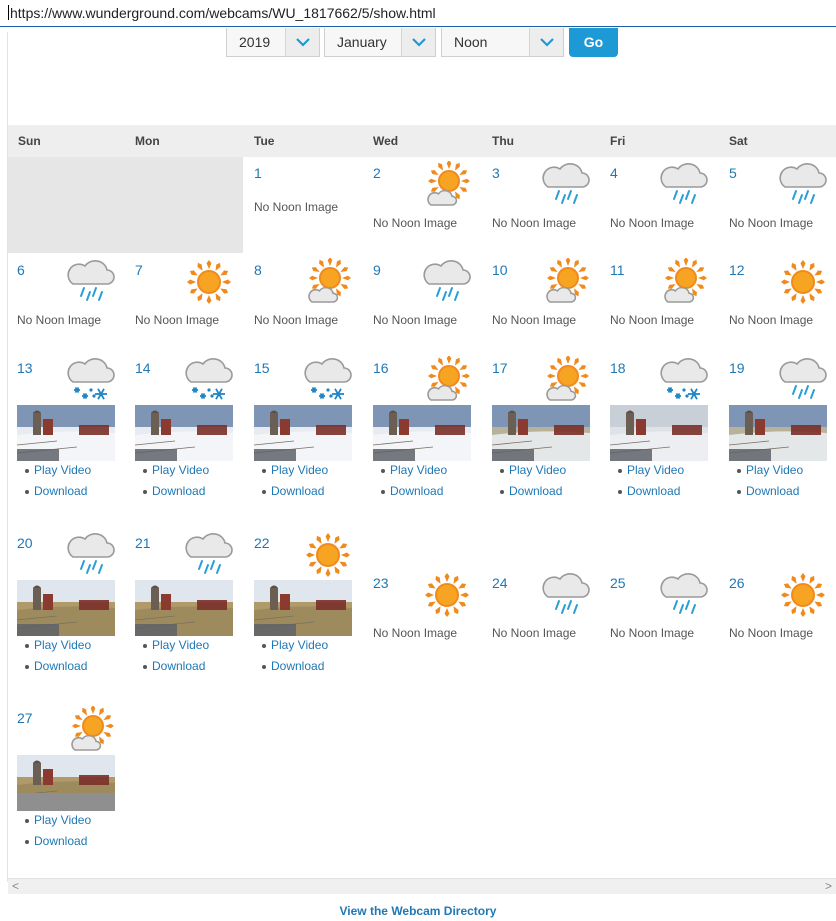  I want to click on day-number: 3, so click(496, 173).